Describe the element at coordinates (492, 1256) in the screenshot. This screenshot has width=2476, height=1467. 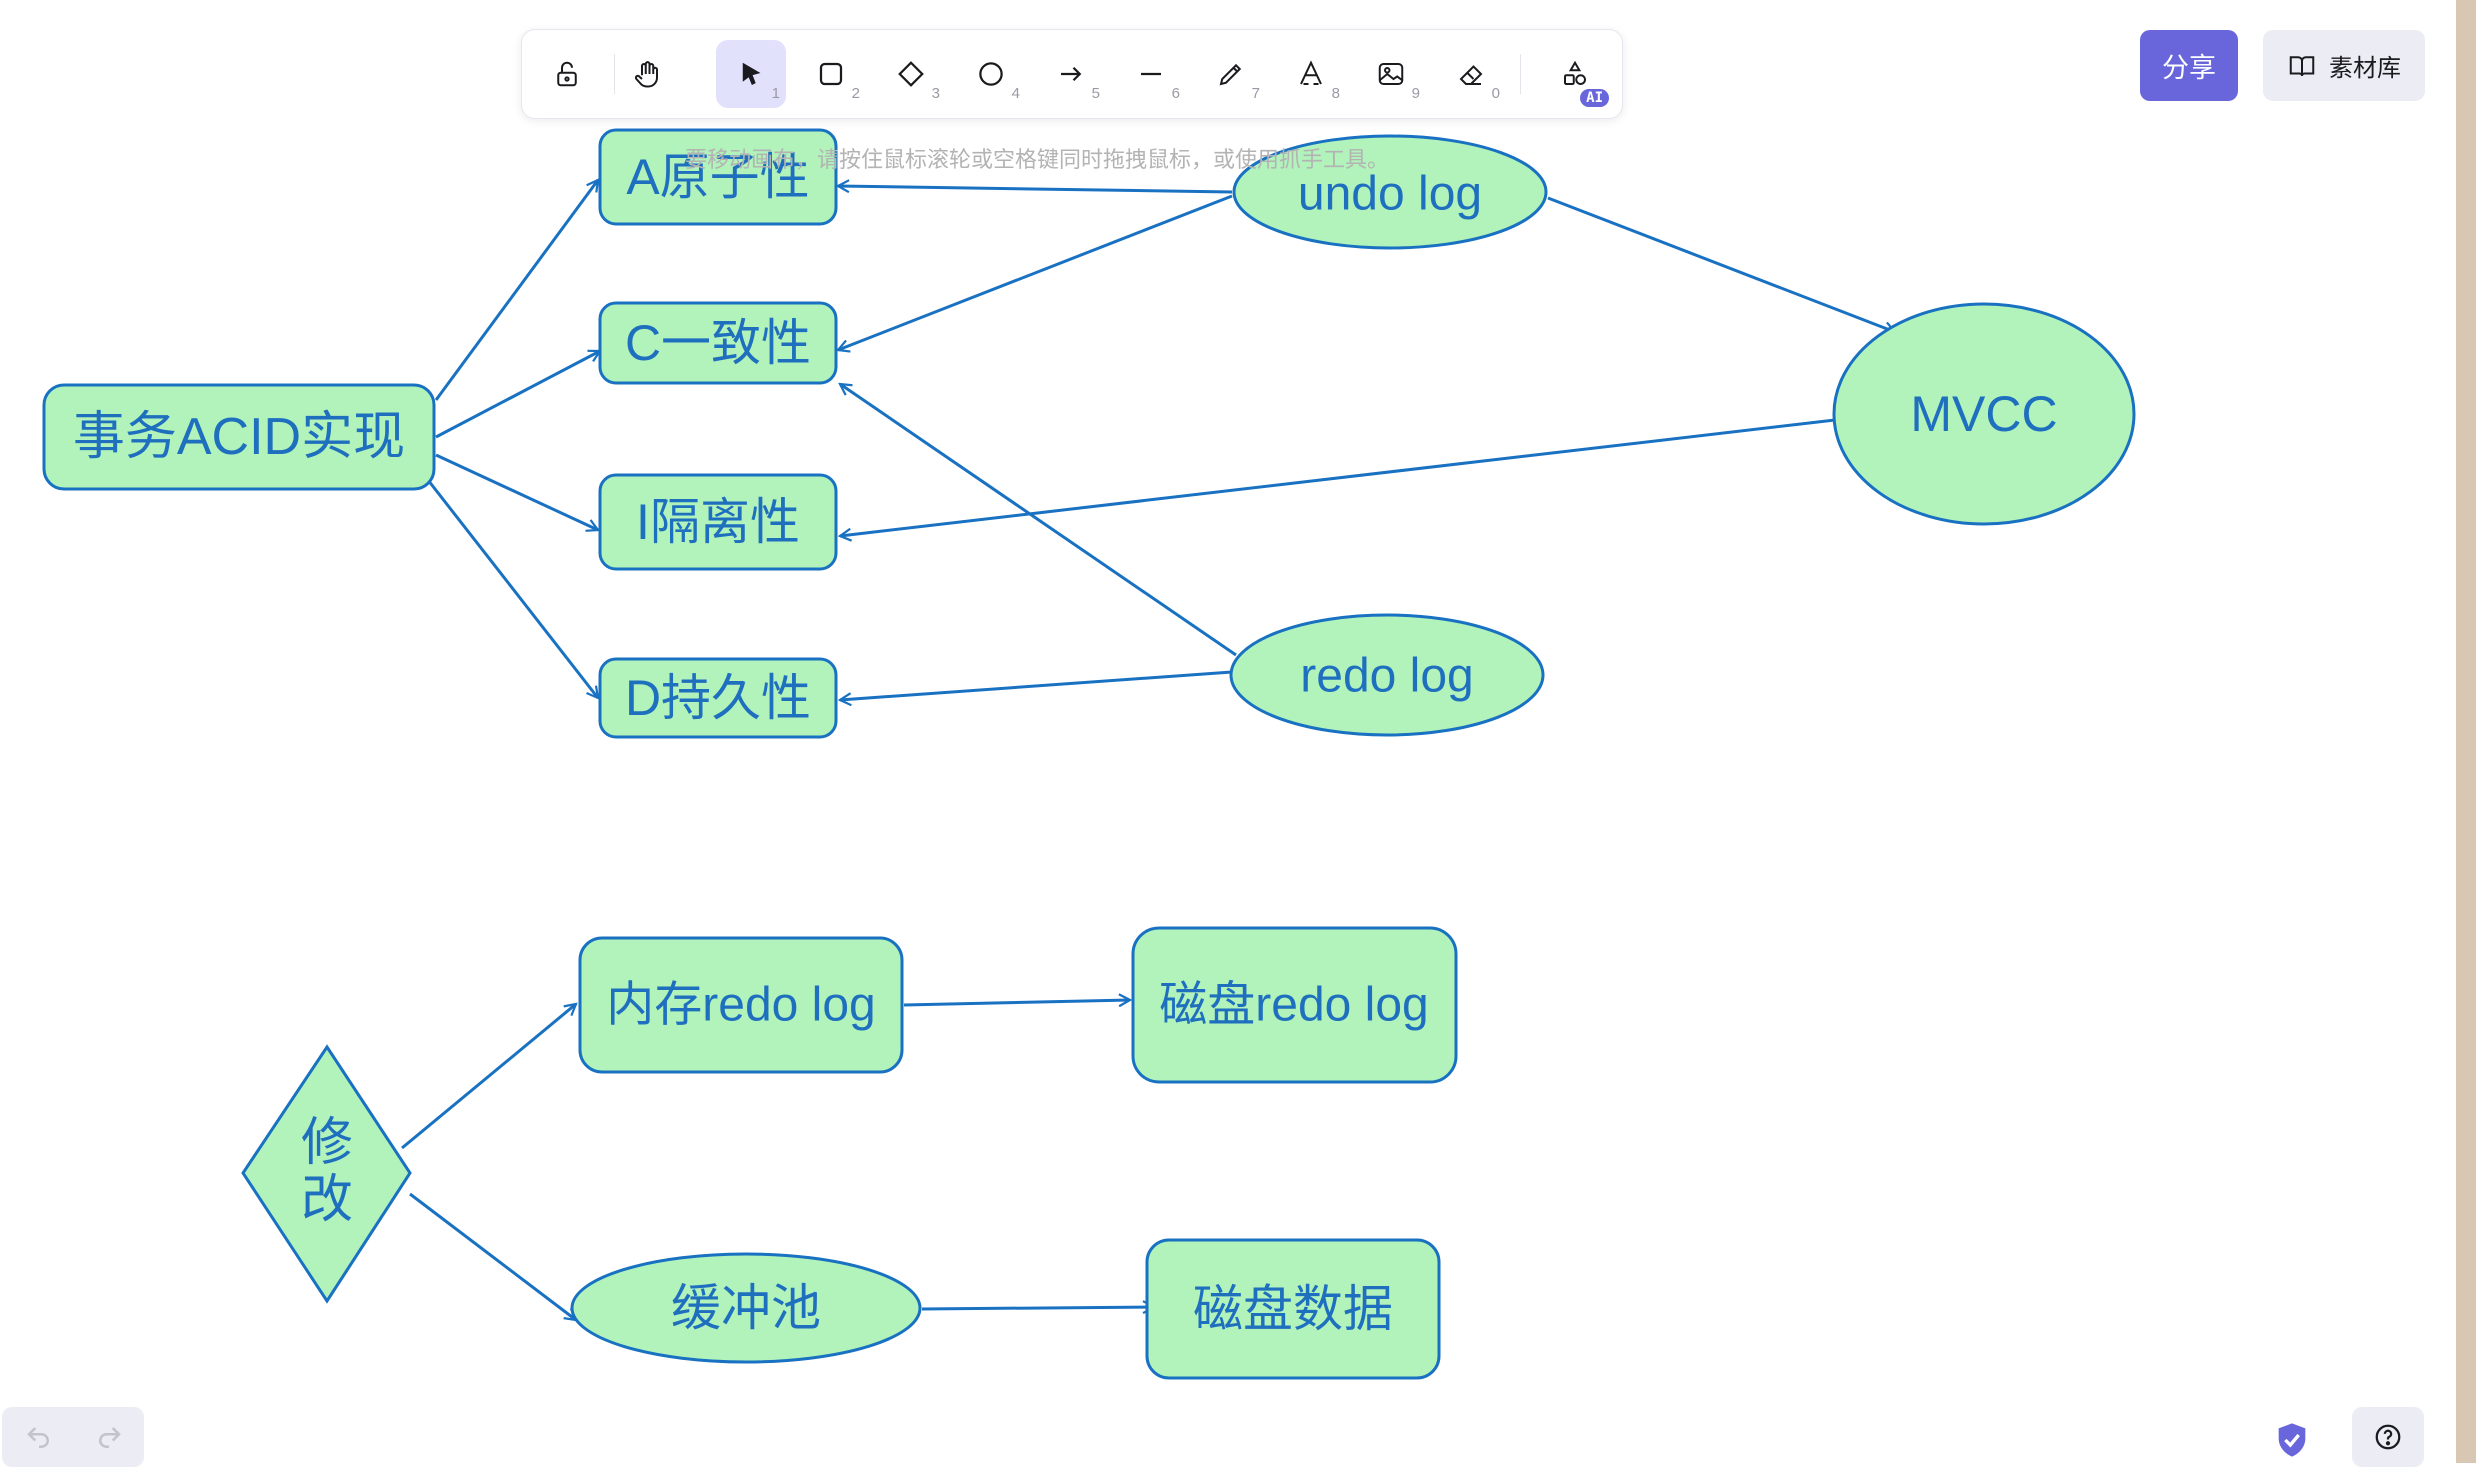
I see `edge-modify-bufferpool` at that location.